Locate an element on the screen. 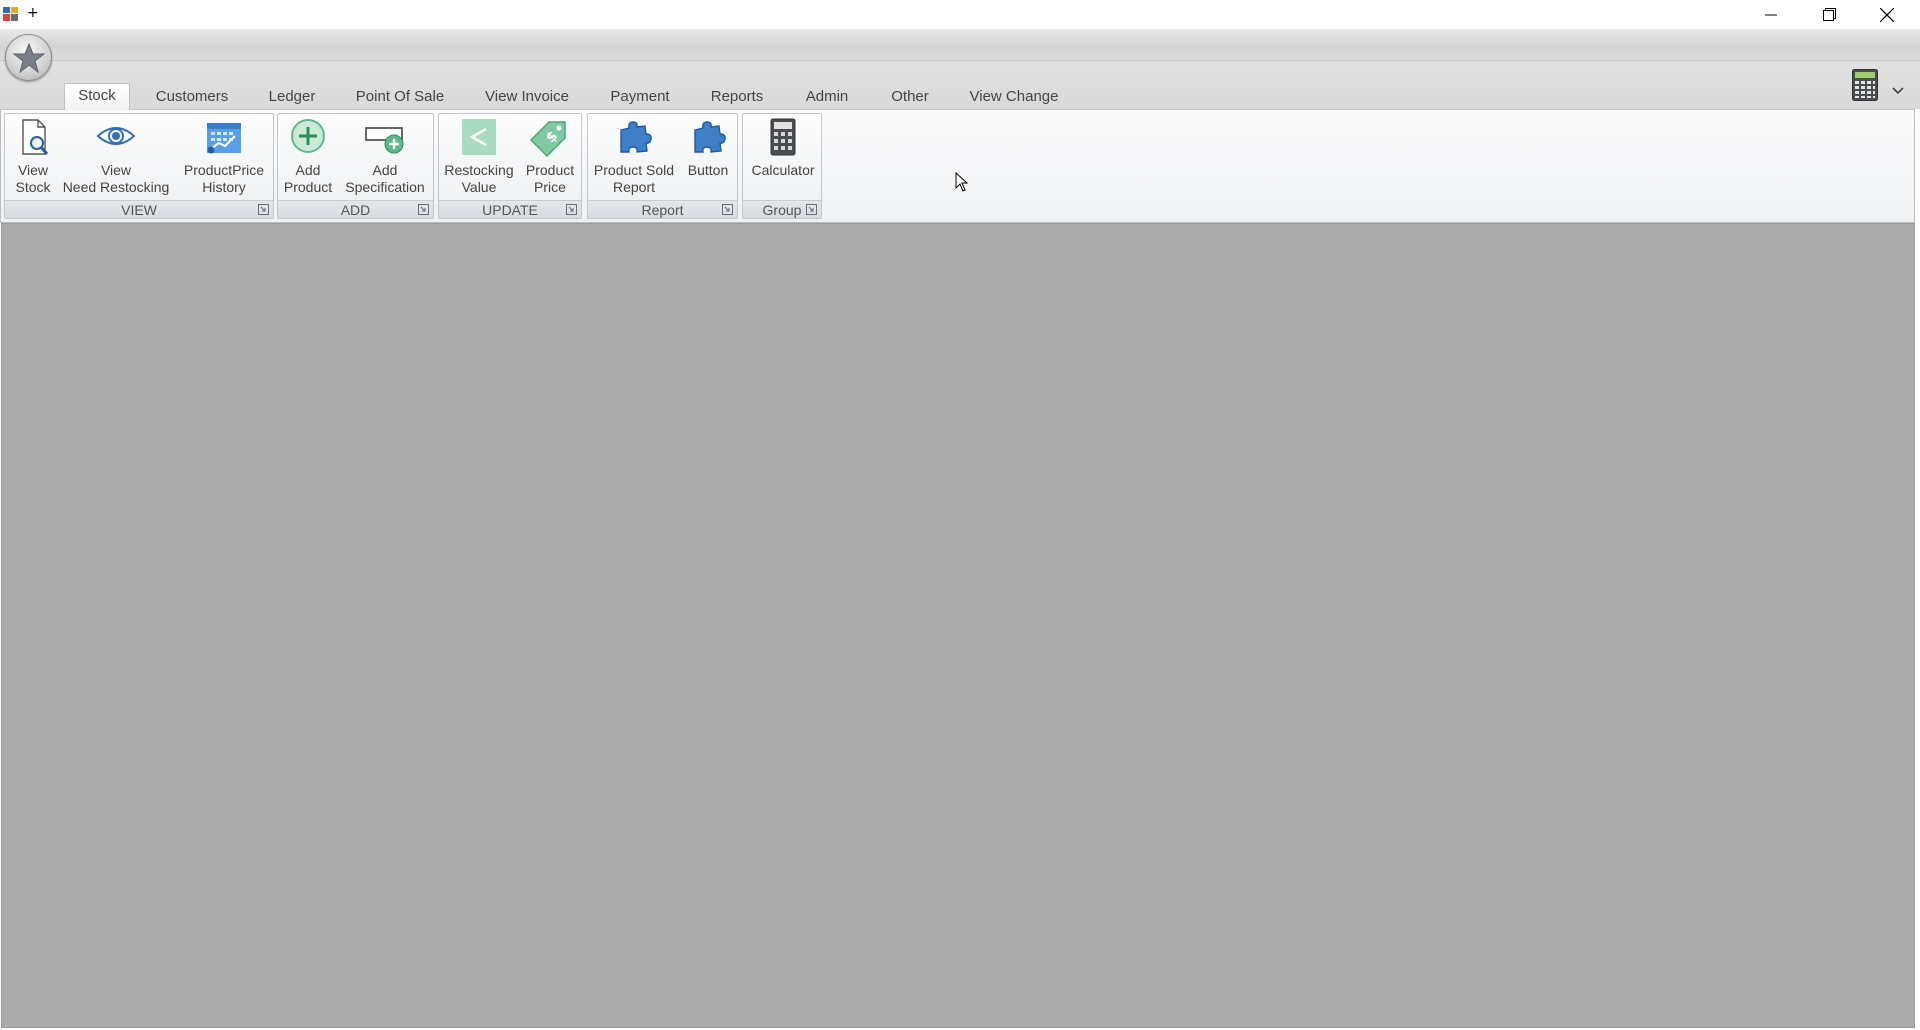 The width and height of the screenshot is (1920, 1030). tab-view-invoice: View Invoice is located at coordinates (527, 97).